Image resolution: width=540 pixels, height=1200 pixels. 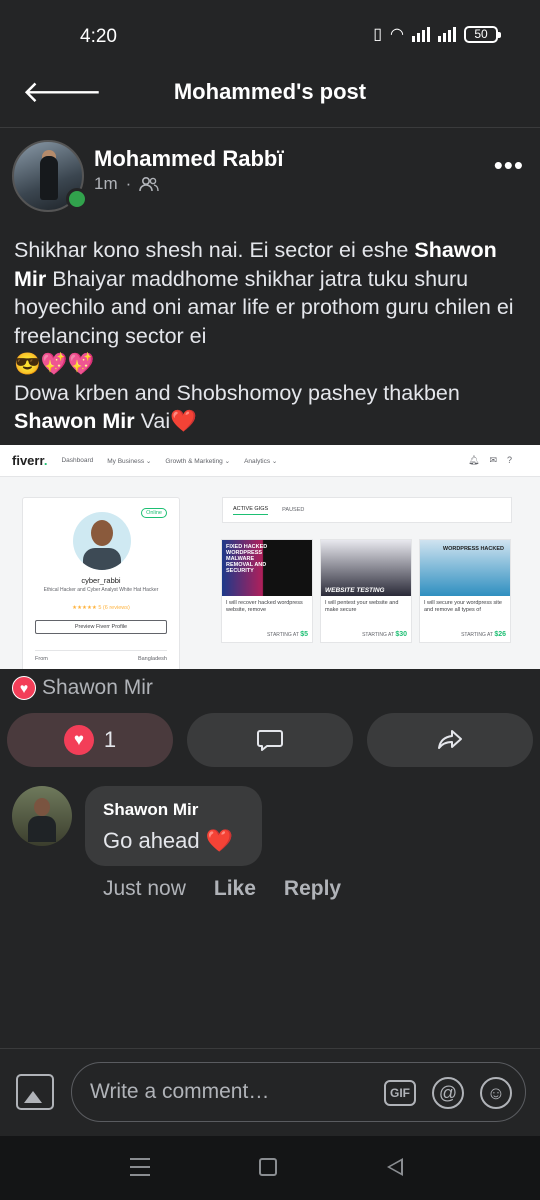 What do you see at coordinates (140, 1167) in the screenshot?
I see `recents-icon` at bounding box center [140, 1167].